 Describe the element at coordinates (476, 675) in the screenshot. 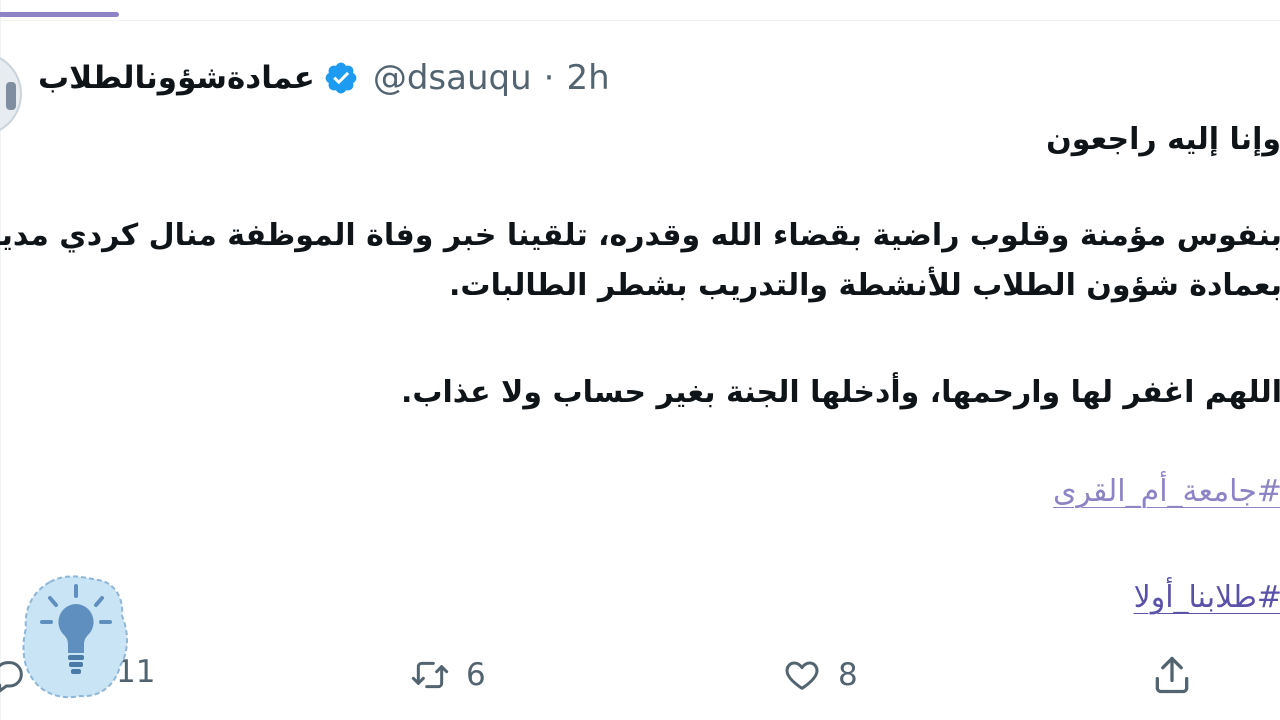

I see `retweet-count: 6` at that location.